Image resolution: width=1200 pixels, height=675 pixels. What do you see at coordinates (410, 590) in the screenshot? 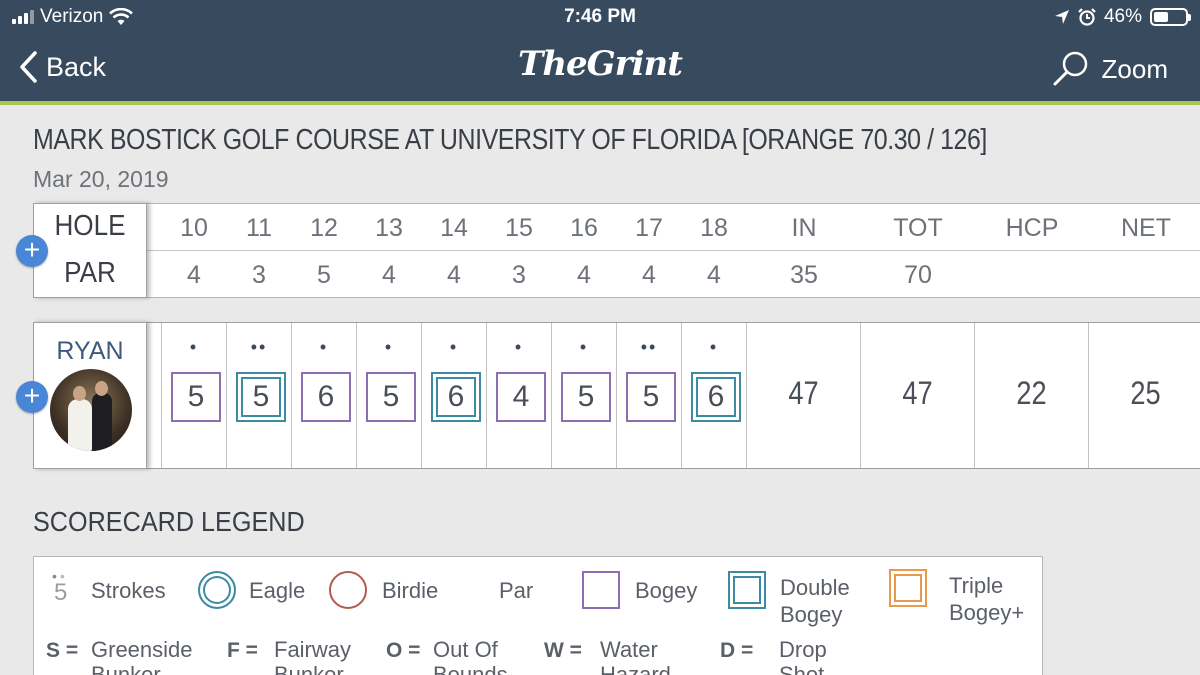
I see `legend-birdie-label: Birdie` at bounding box center [410, 590].